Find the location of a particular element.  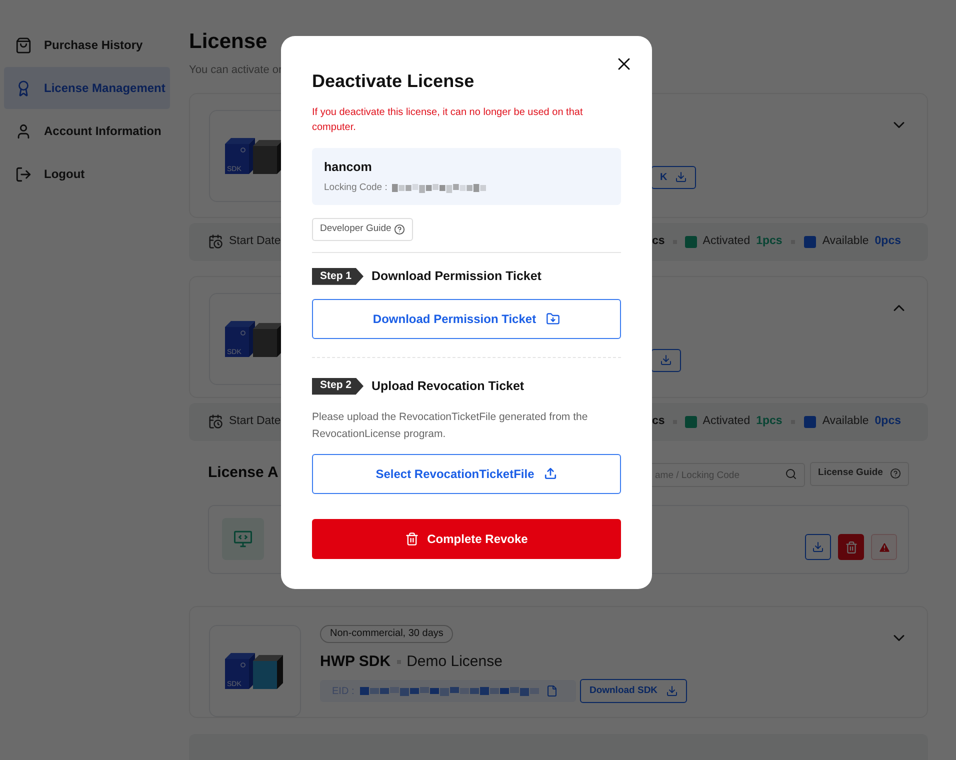

sidebar-item: Purchase History is located at coordinates (87, 45).